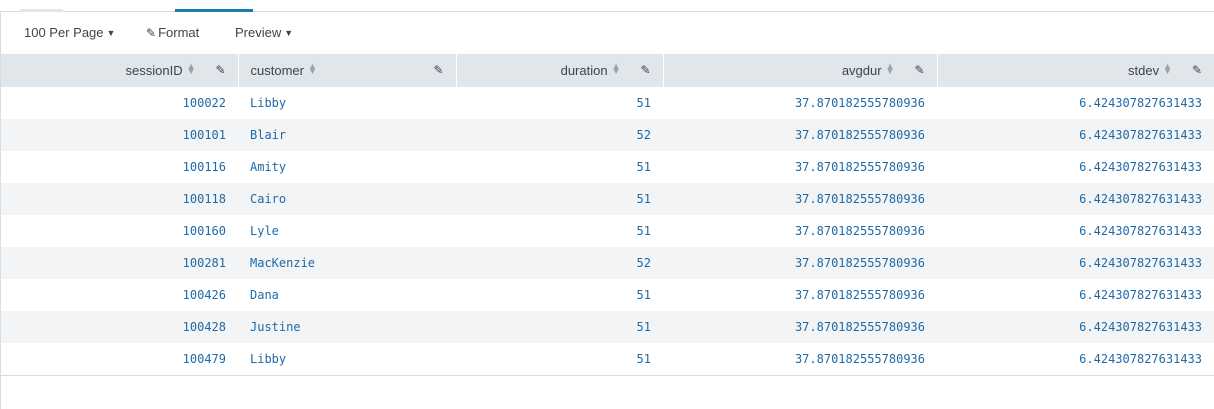 This screenshot has height=409, width=1214. What do you see at coordinates (347, 135) in the screenshot?
I see `customer-cell: Blair` at bounding box center [347, 135].